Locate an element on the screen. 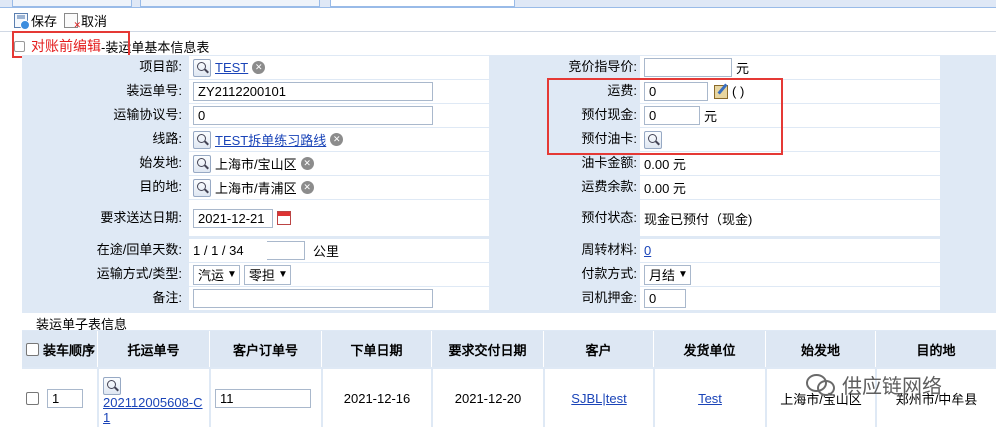 Image resolution: width=996 pixels, height=427 pixels. prepay-status-value: 现金已预付（现金) is located at coordinates (698, 219).